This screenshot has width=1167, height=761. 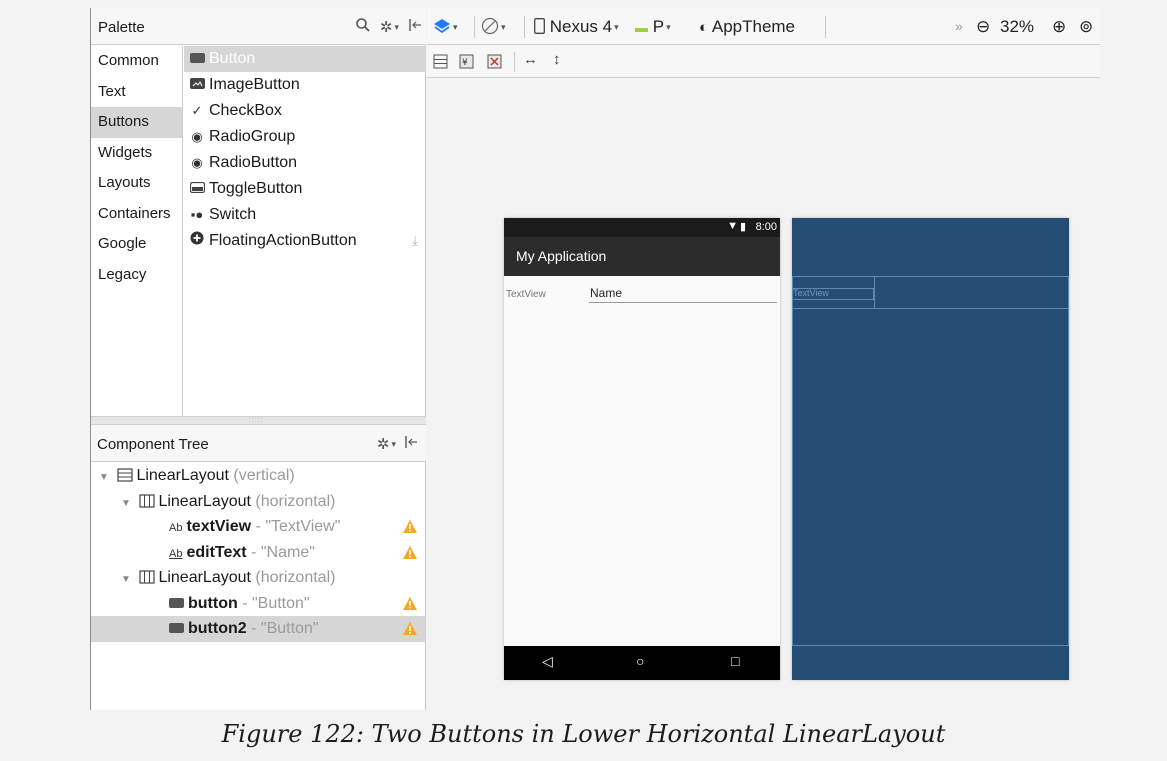 I want to click on tree-node-button2: button2 - "Button", so click(x=258, y=629).